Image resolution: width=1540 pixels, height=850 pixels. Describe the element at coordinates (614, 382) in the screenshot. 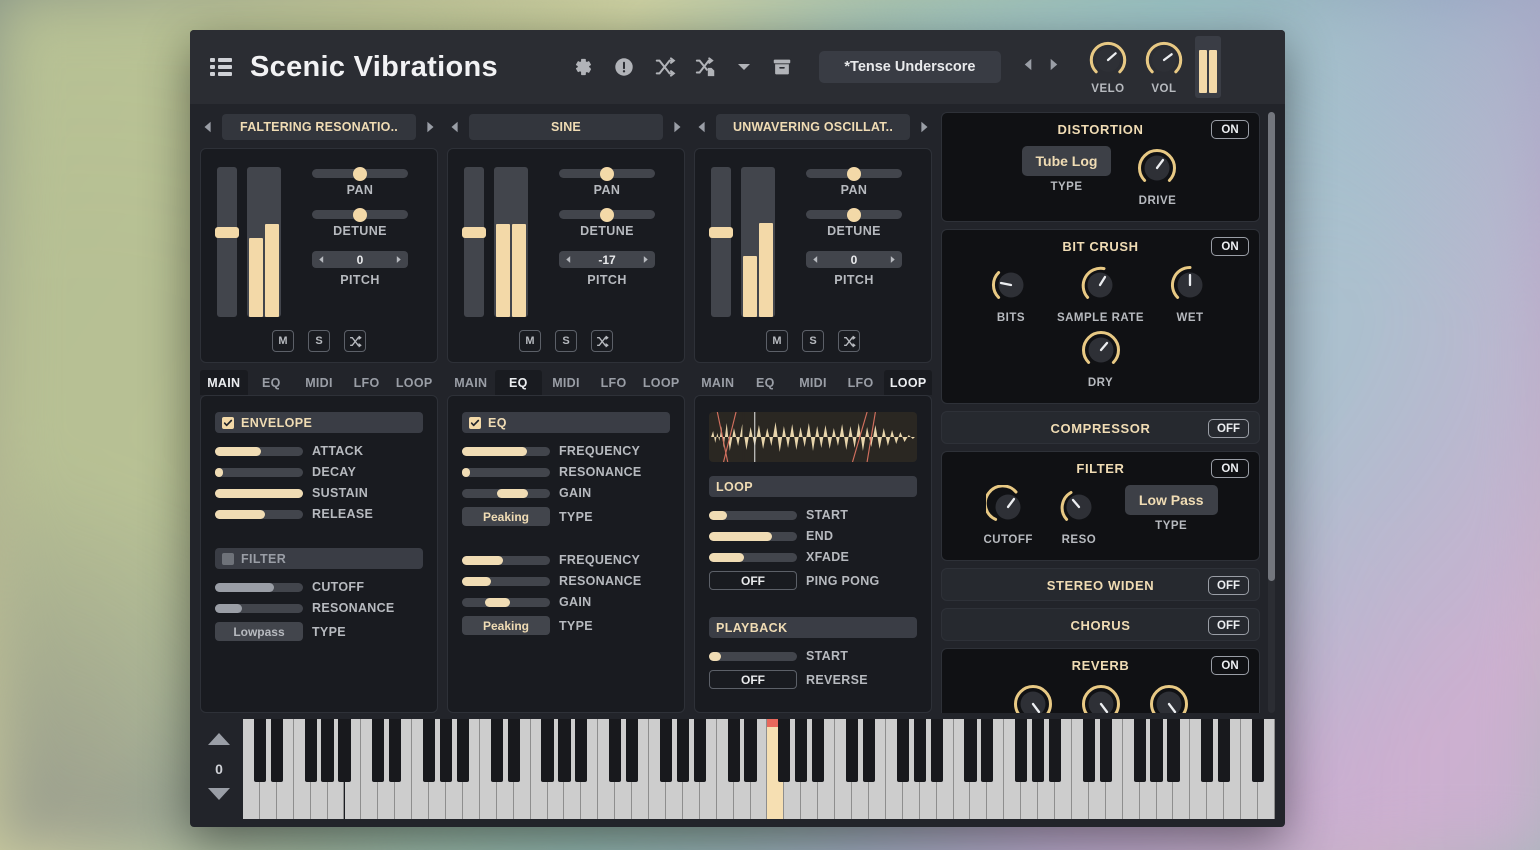

I see `osc2-tab-lfo: LFO` at that location.